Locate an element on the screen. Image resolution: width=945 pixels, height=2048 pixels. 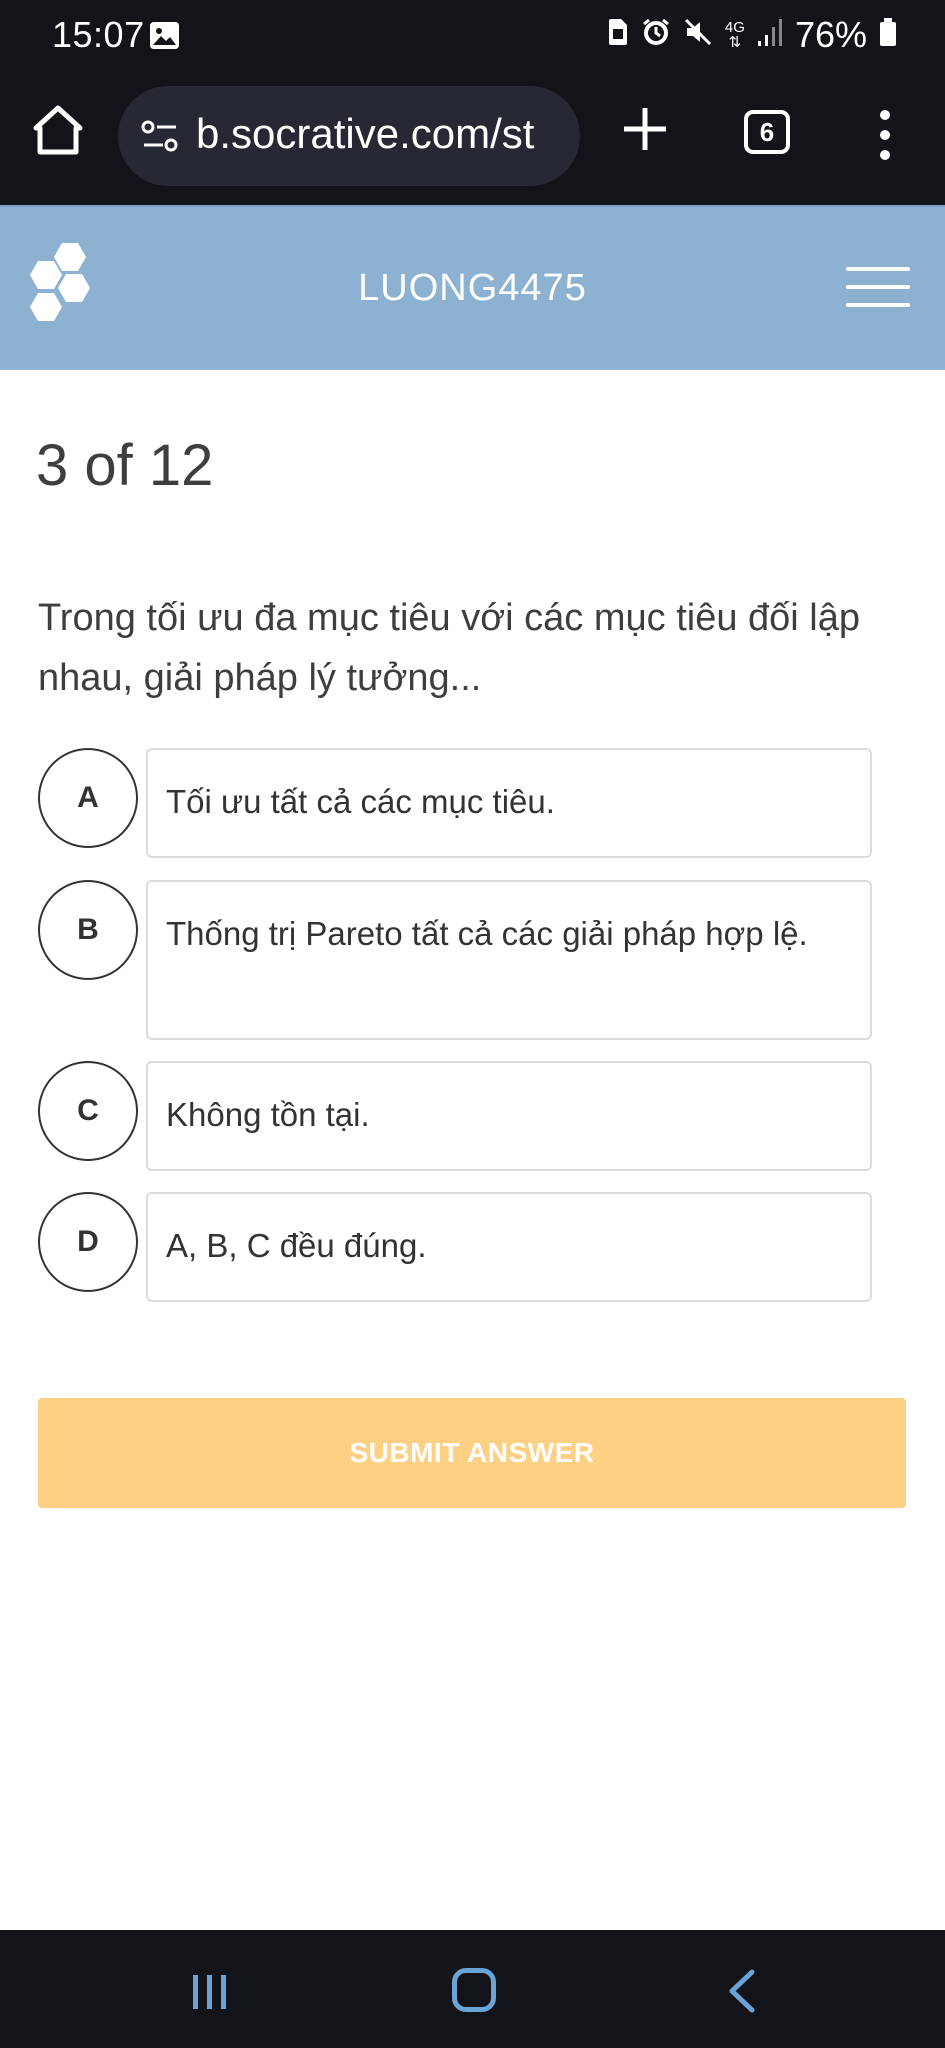
home-icon is located at coordinates (58, 130).